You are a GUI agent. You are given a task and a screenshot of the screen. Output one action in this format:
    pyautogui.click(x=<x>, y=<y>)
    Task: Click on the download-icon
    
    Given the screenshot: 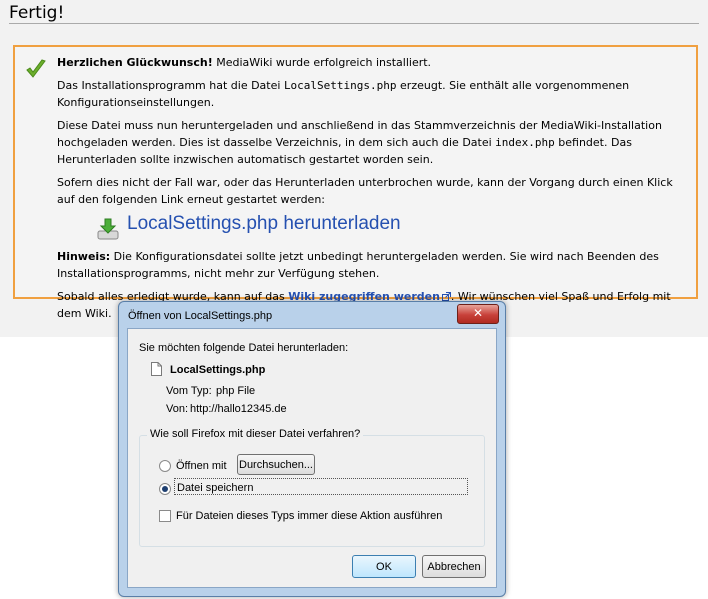 What is the action you would take?
    pyautogui.click(x=108, y=229)
    